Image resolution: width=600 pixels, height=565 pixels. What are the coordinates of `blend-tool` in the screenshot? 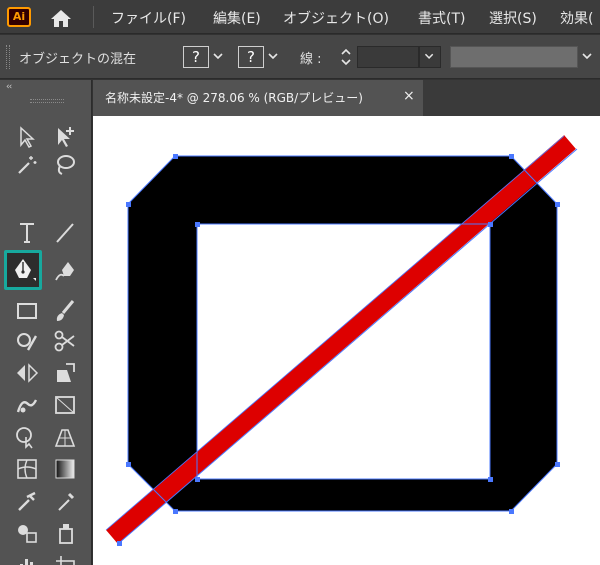 It's located at (27, 533).